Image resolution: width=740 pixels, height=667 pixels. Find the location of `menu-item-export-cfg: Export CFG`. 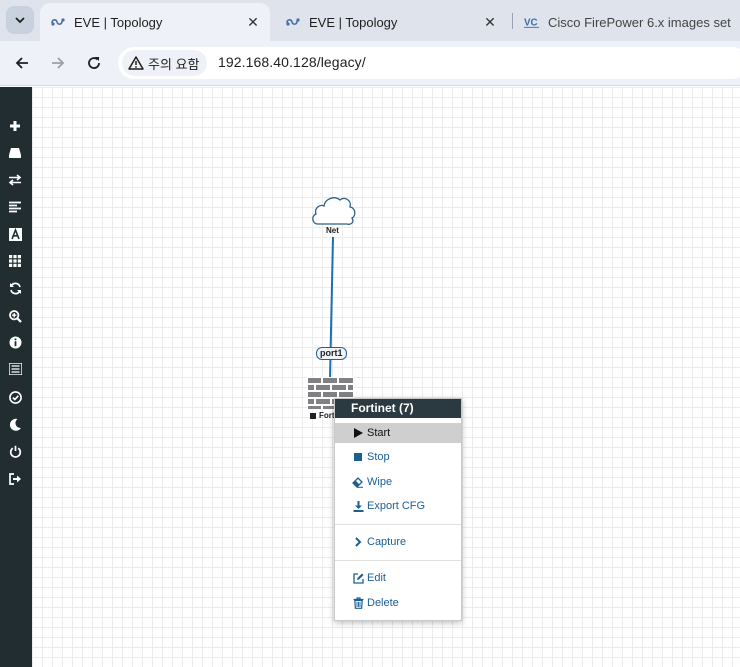

menu-item-export-cfg: Export CFG is located at coordinates (398, 506).